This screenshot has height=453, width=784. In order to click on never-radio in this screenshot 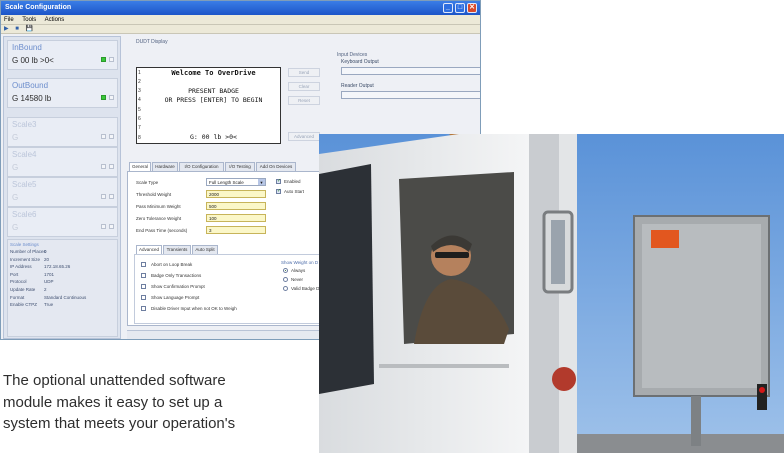, I will do `click(285, 279)`.